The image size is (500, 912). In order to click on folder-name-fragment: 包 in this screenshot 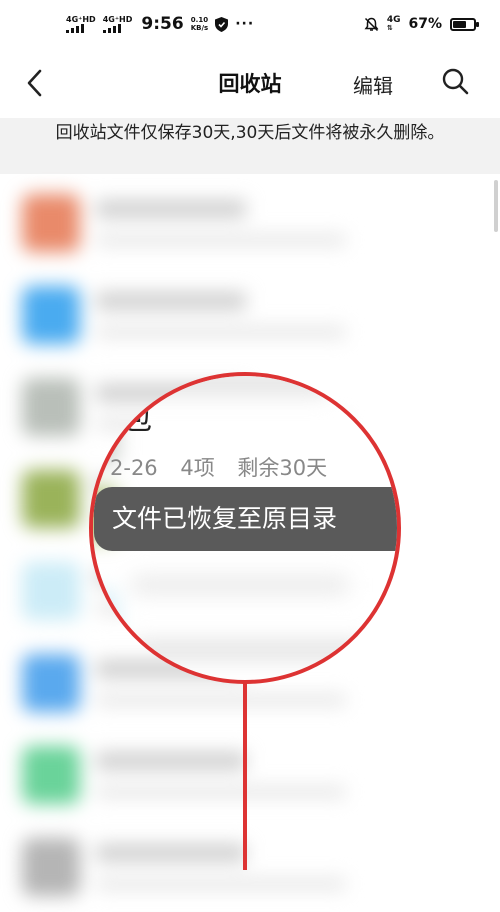, I will do `click(137, 419)`.